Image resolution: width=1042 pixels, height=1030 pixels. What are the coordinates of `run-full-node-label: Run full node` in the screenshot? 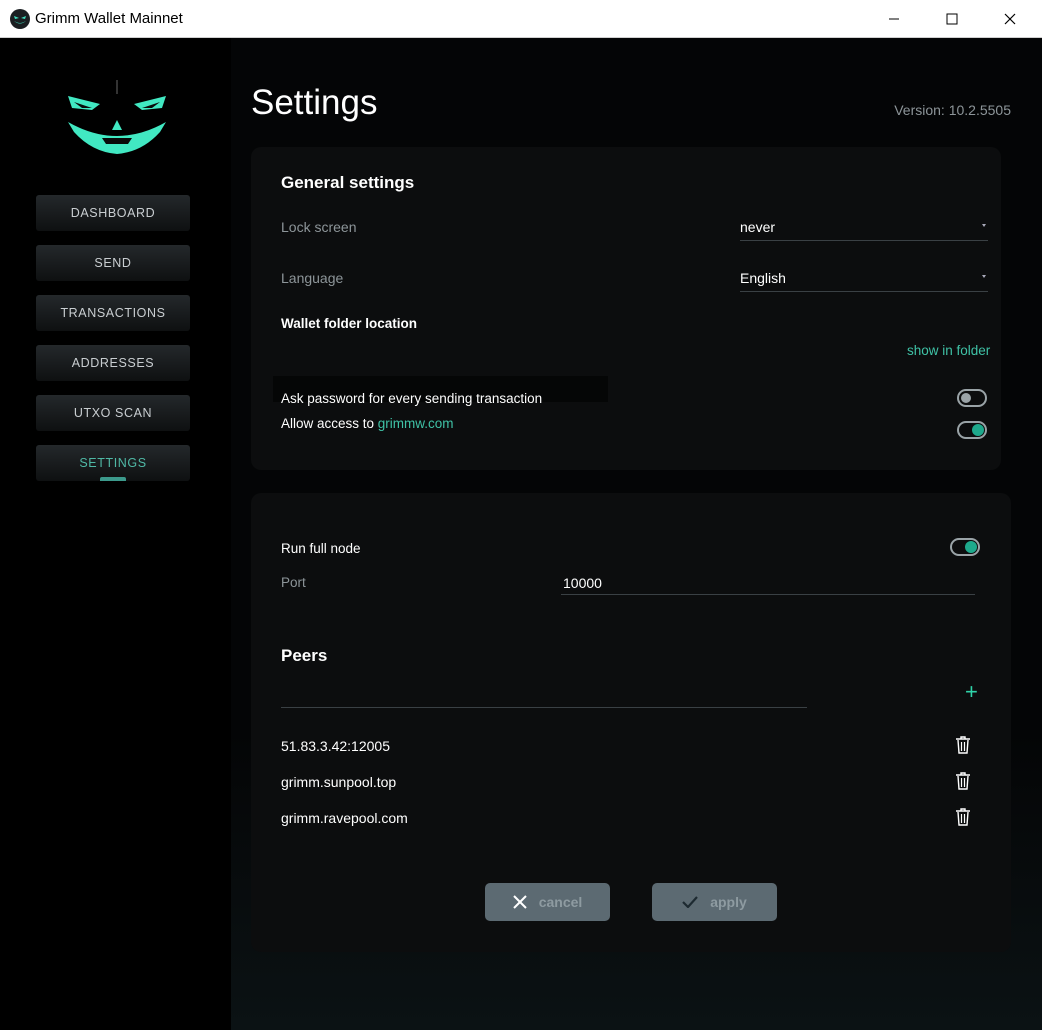 It's located at (321, 548).